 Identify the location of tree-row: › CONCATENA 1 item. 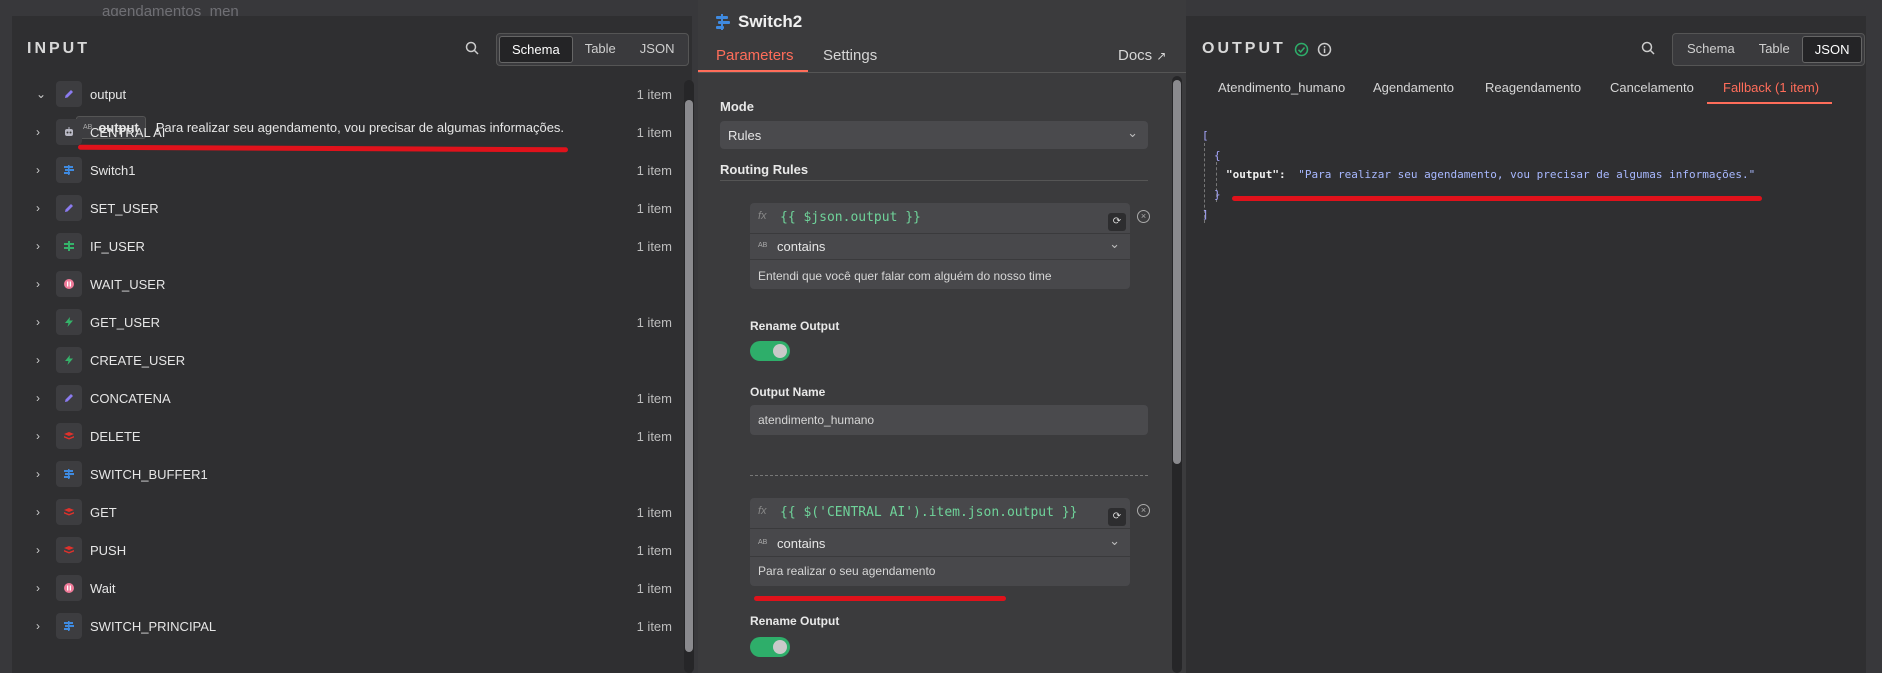
(342, 398).